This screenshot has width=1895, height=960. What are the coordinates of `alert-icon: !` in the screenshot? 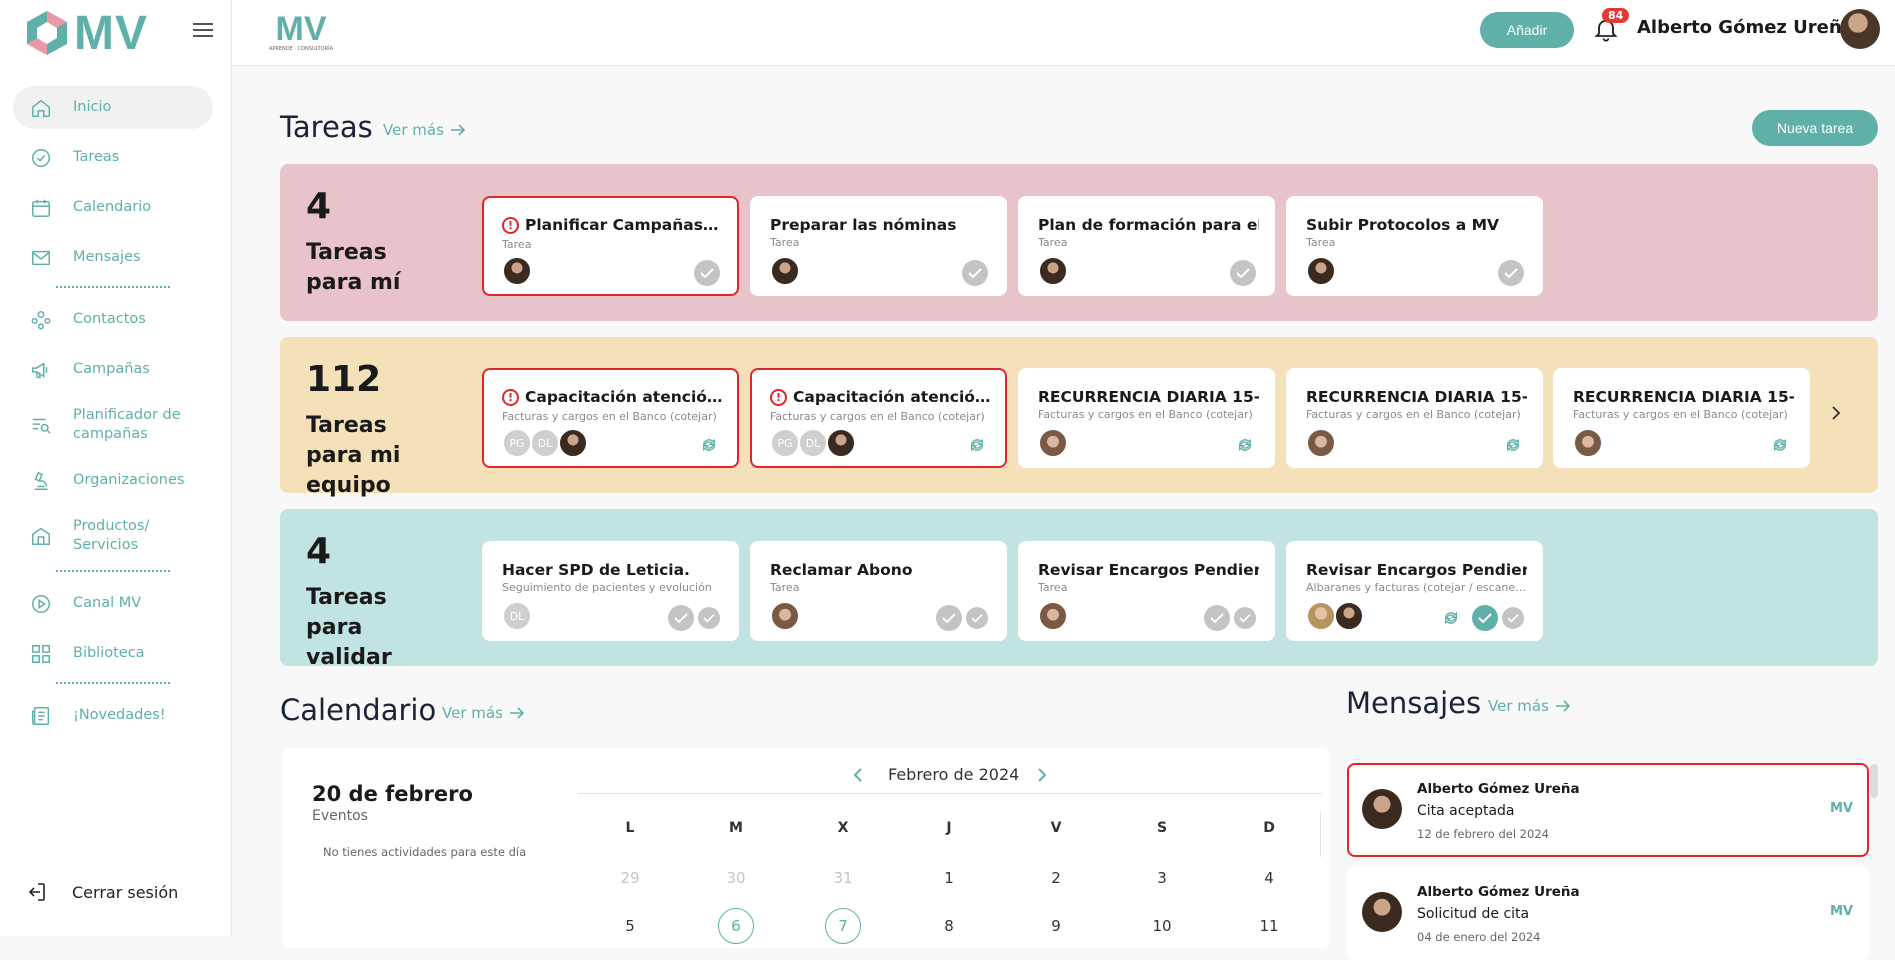 It's located at (510, 225).